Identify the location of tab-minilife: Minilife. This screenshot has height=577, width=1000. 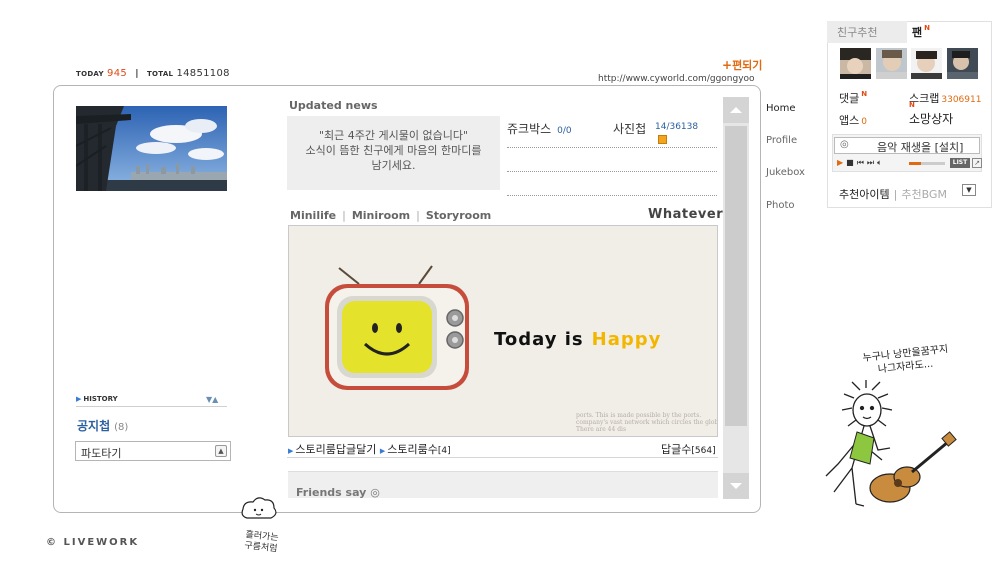
(313, 215).